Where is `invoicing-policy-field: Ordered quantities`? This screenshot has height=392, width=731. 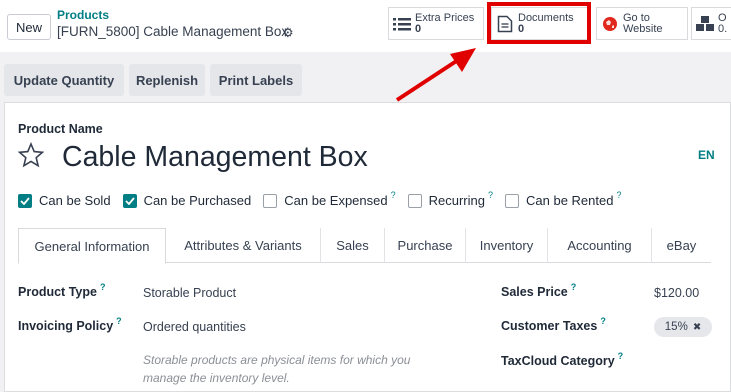 invoicing-policy-field: Ordered quantities is located at coordinates (194, 327).